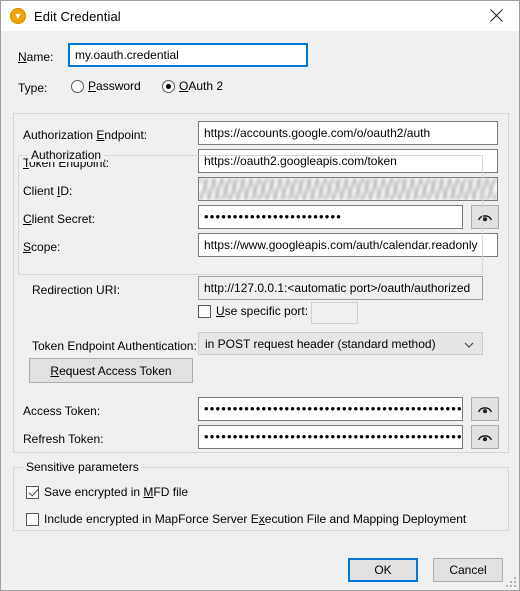 This screenshot has width=520, height=591. What do you see at coordinates (36, 57) in the screenshot?
I see `name-label: Name:` at bounding box center [36, 57].